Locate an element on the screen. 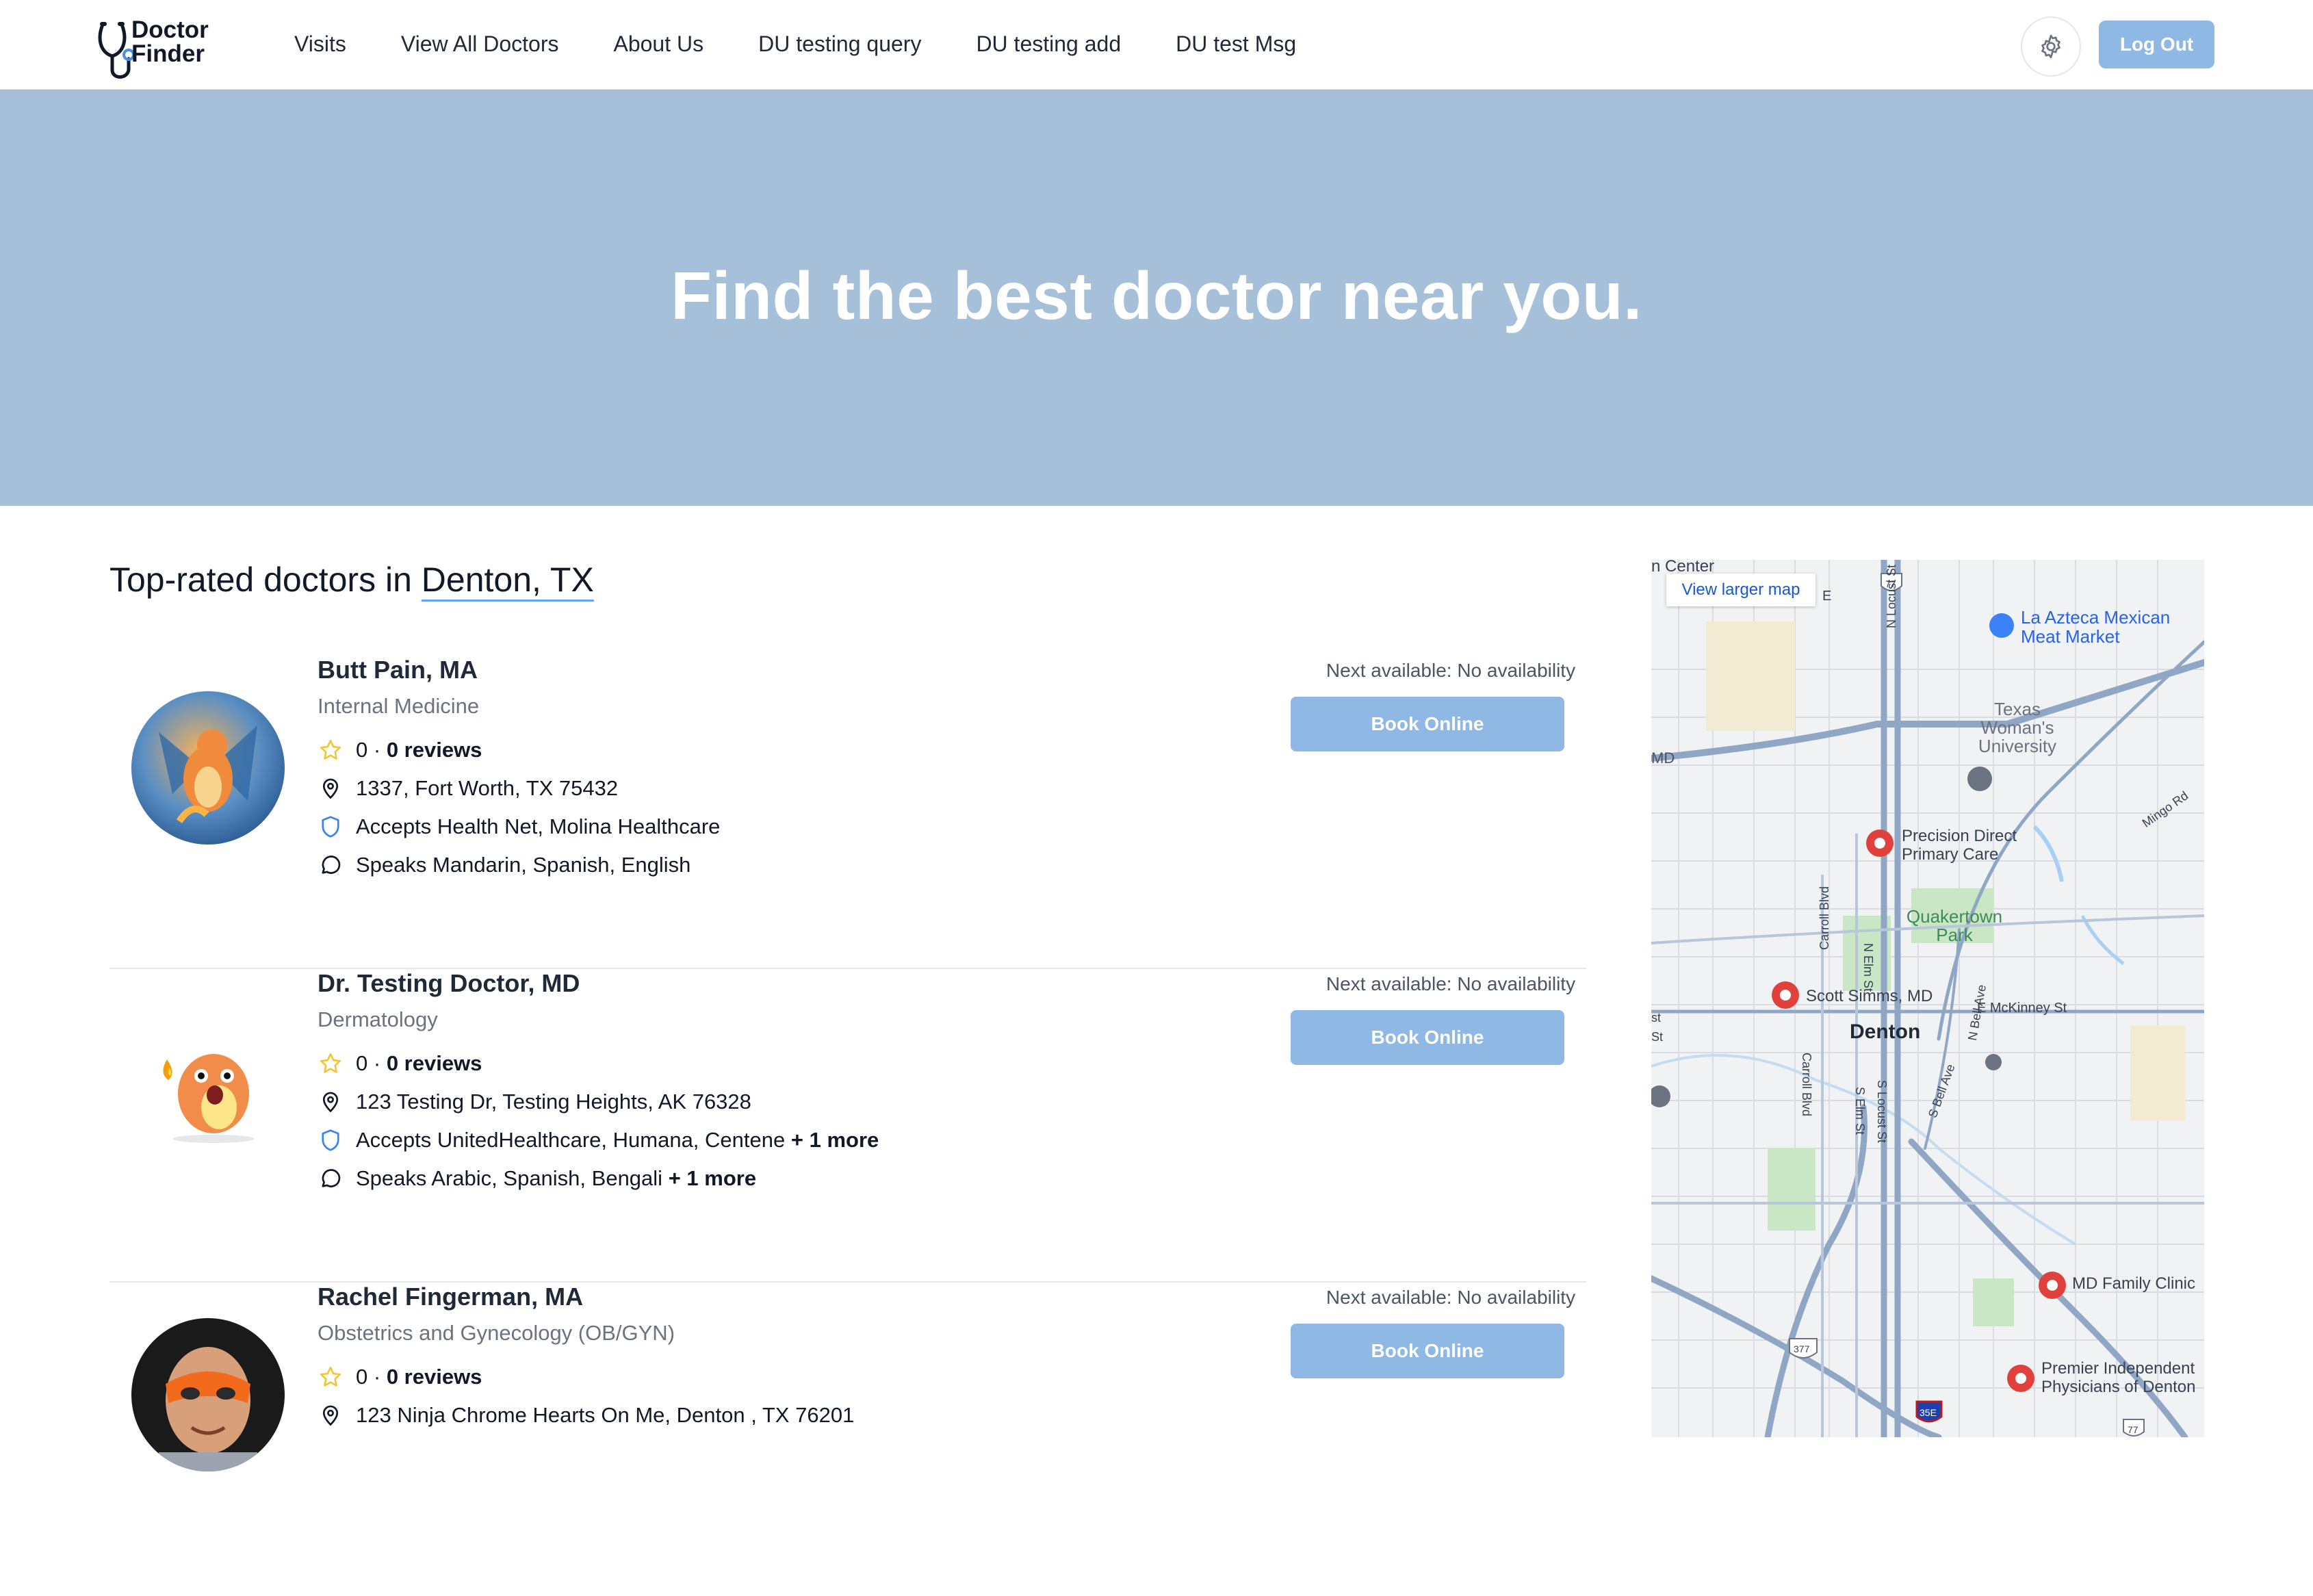 This screenshot has height=1596, width=2313. map-street-carroll-n: Carroll Blvd is located at coordinates (1824, 918).